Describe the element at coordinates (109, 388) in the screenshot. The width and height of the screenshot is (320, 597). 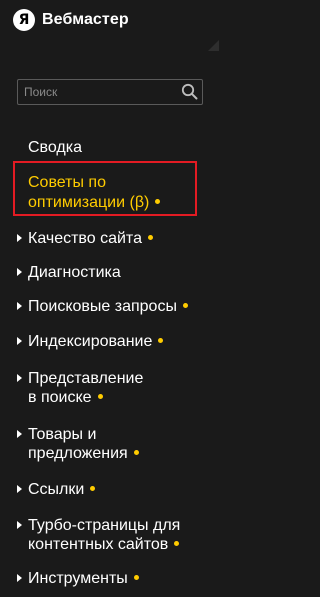
I see `menu-item-search-appearance: Представление в поиске` at that location.